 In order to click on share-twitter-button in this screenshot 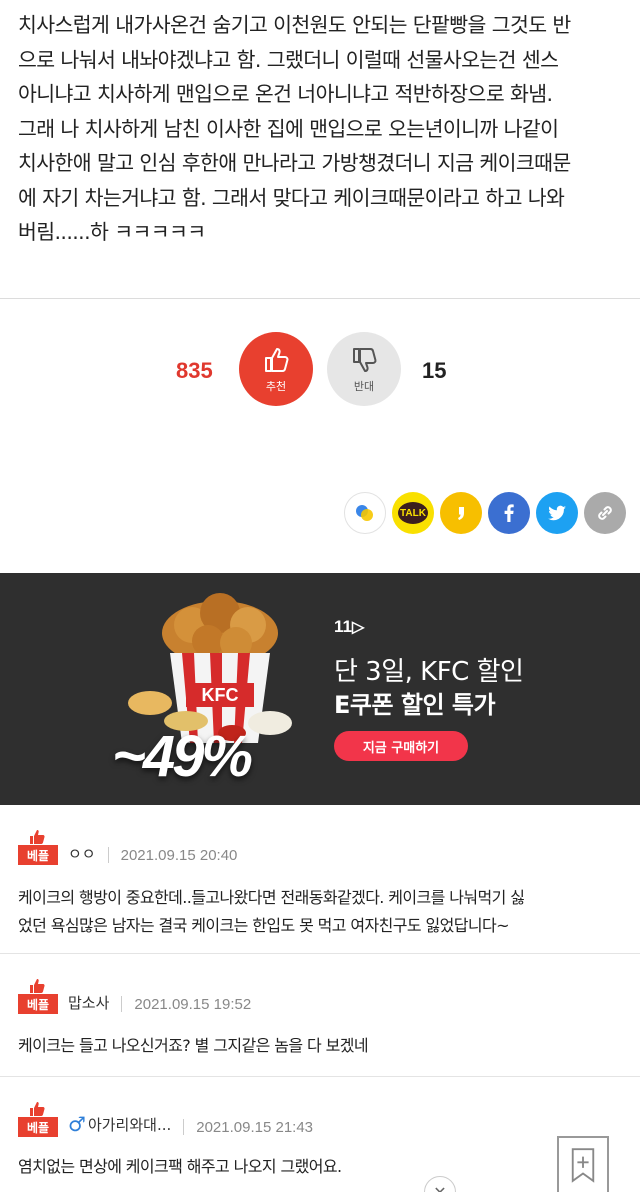, I will do `click(557, 513)`.